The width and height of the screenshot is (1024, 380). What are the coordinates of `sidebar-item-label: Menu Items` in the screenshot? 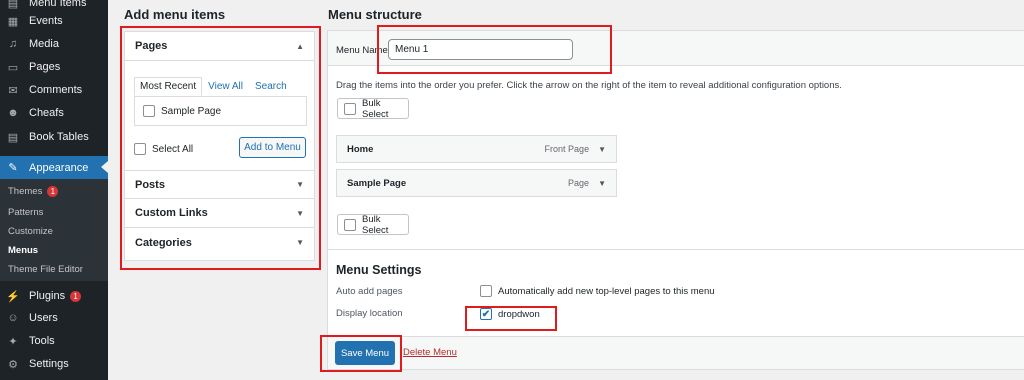 It's located at (58, 4).